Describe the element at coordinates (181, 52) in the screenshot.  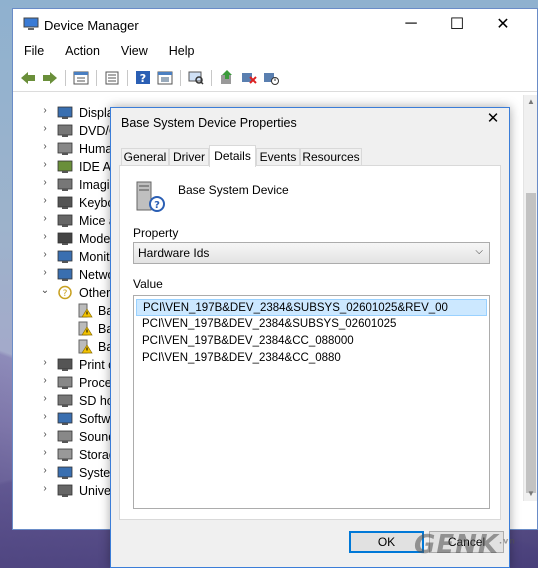
I see `menu-help: Help` at that location.